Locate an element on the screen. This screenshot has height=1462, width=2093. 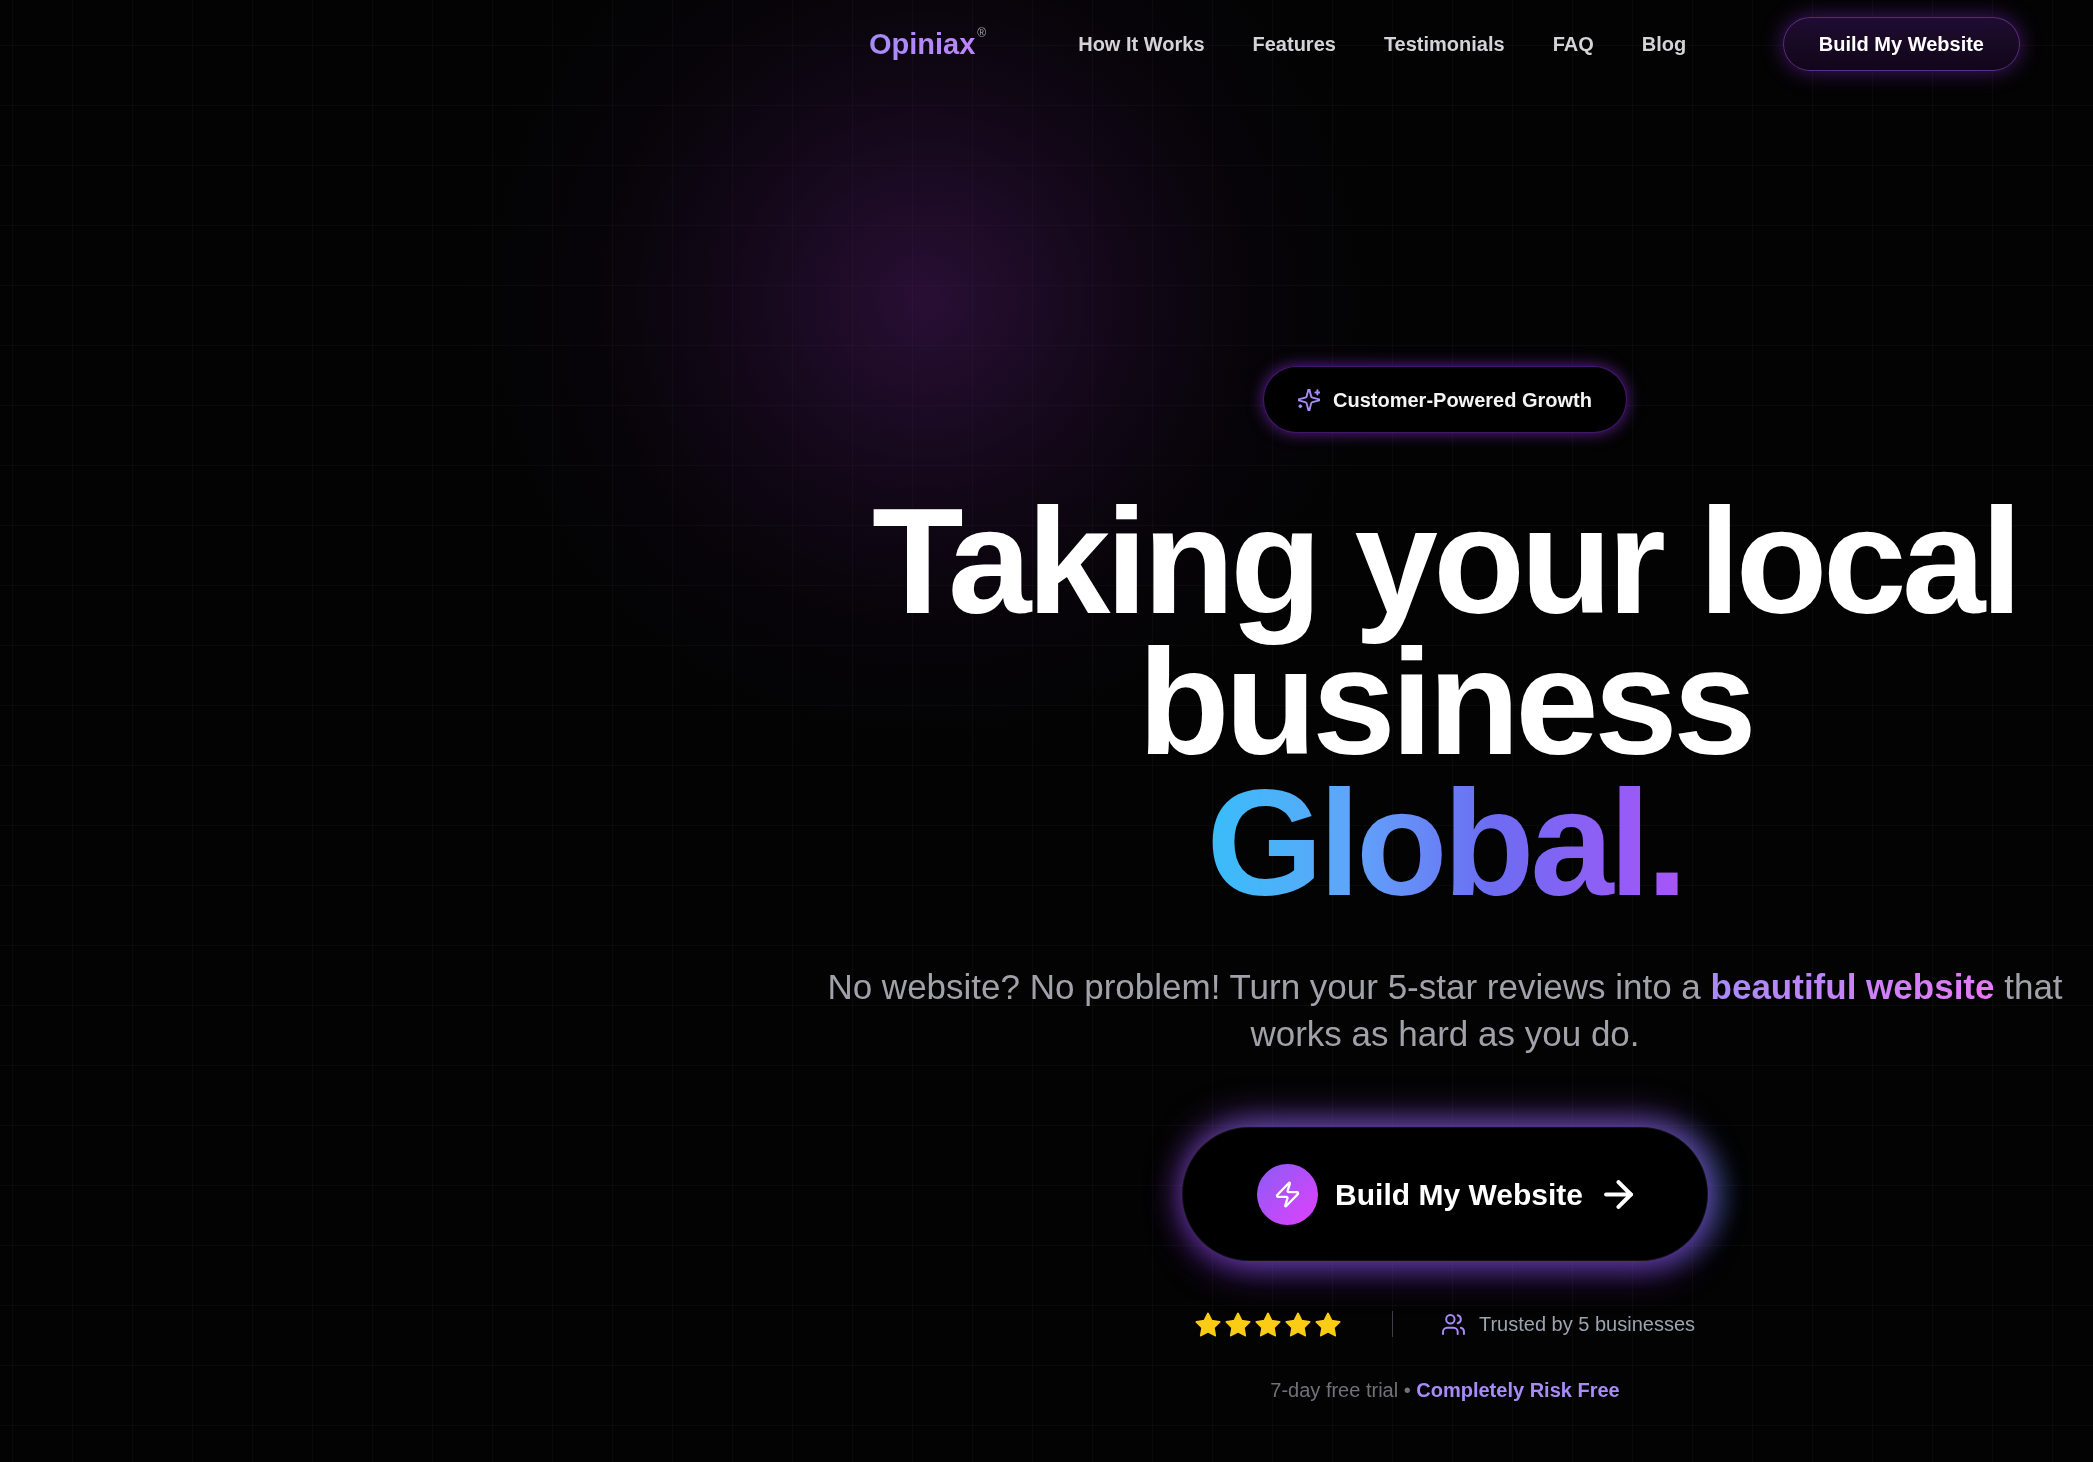
nav-link: How It Works is located at coordinates (1141, 44).